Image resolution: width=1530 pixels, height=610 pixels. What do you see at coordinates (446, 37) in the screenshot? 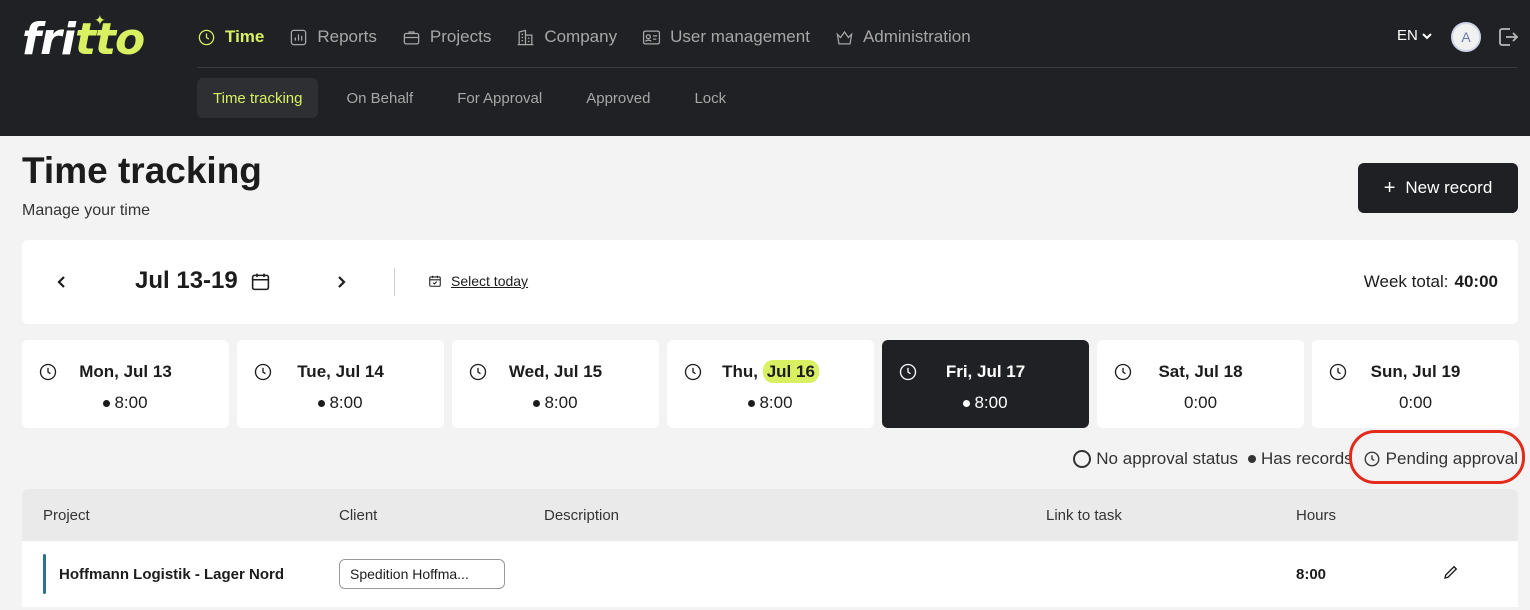
I see `nav-item-projects: Projects` at bounding box center [446, 37].